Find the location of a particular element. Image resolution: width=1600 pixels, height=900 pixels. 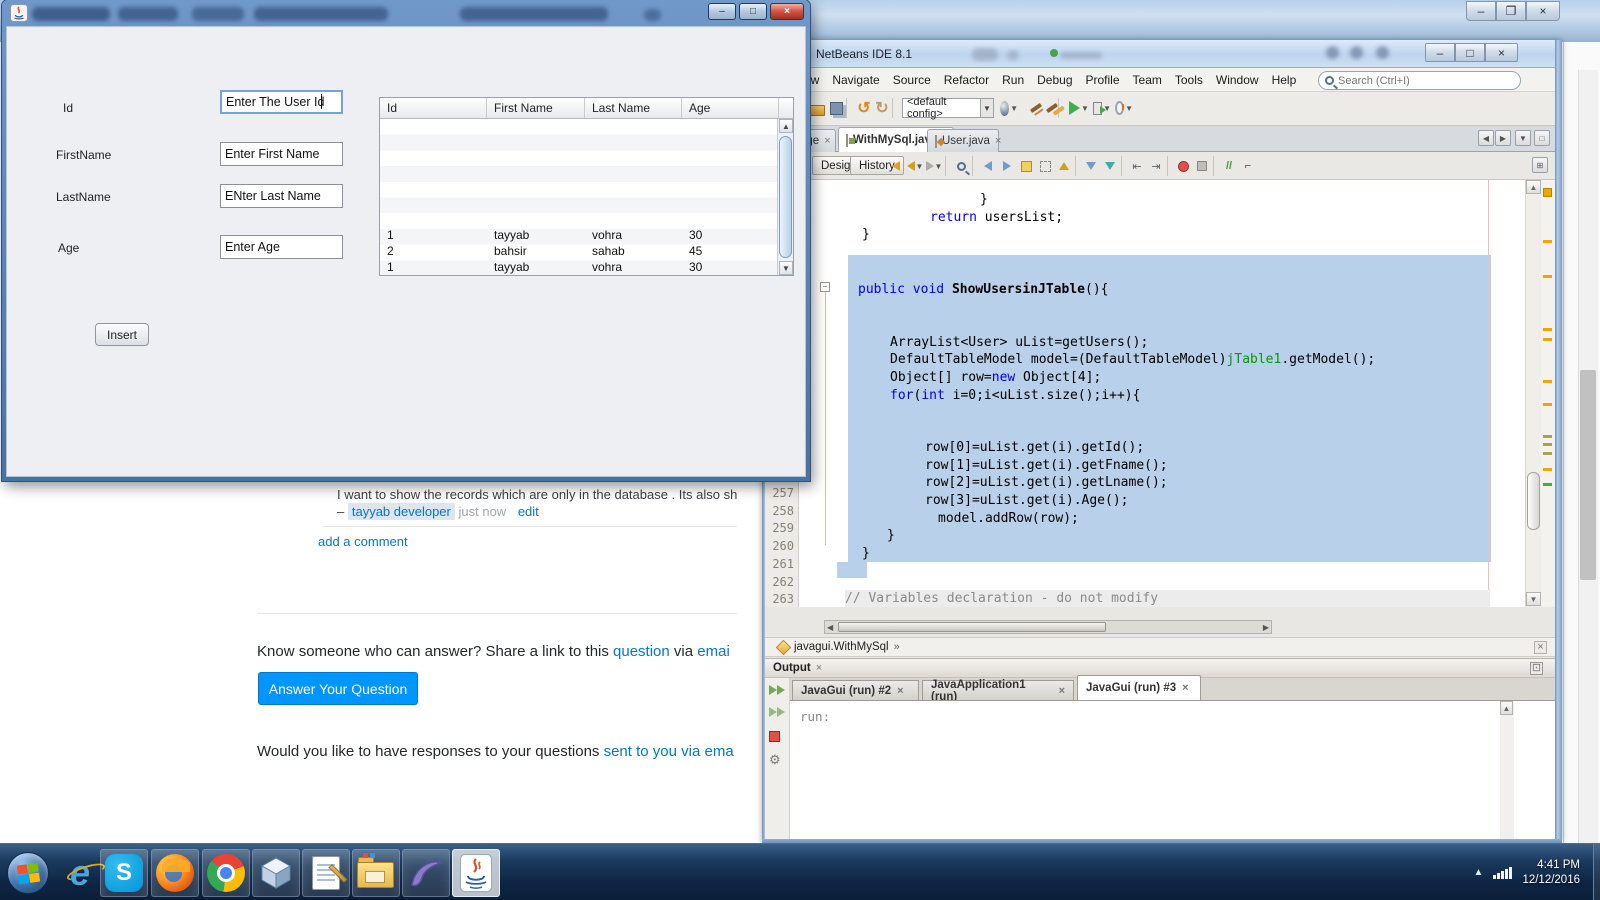

next-error-icon is located at coordinates (1110, 166).